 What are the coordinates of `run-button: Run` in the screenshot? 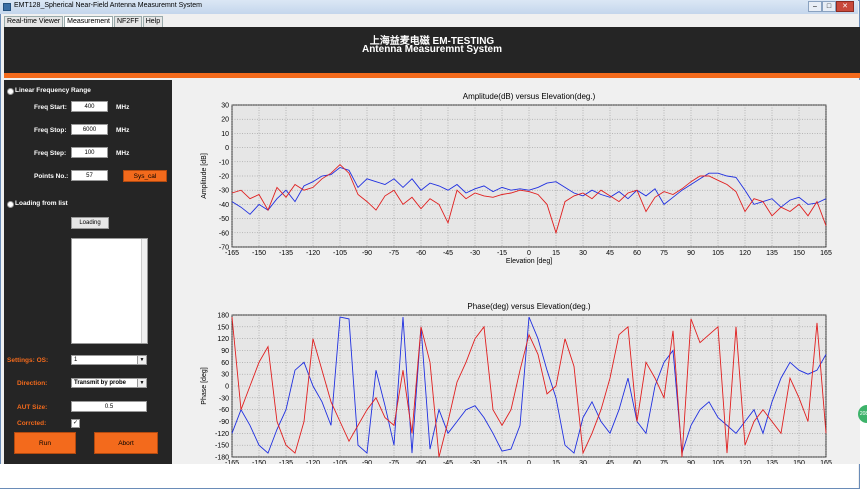 It's located at (45, 443).